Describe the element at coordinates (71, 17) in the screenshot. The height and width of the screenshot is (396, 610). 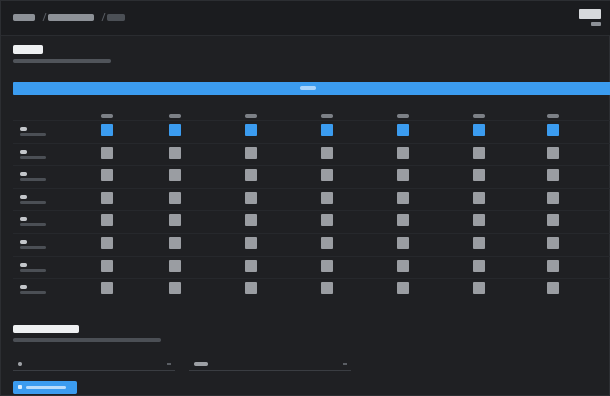
I see `breadcrumb-section` at that location.